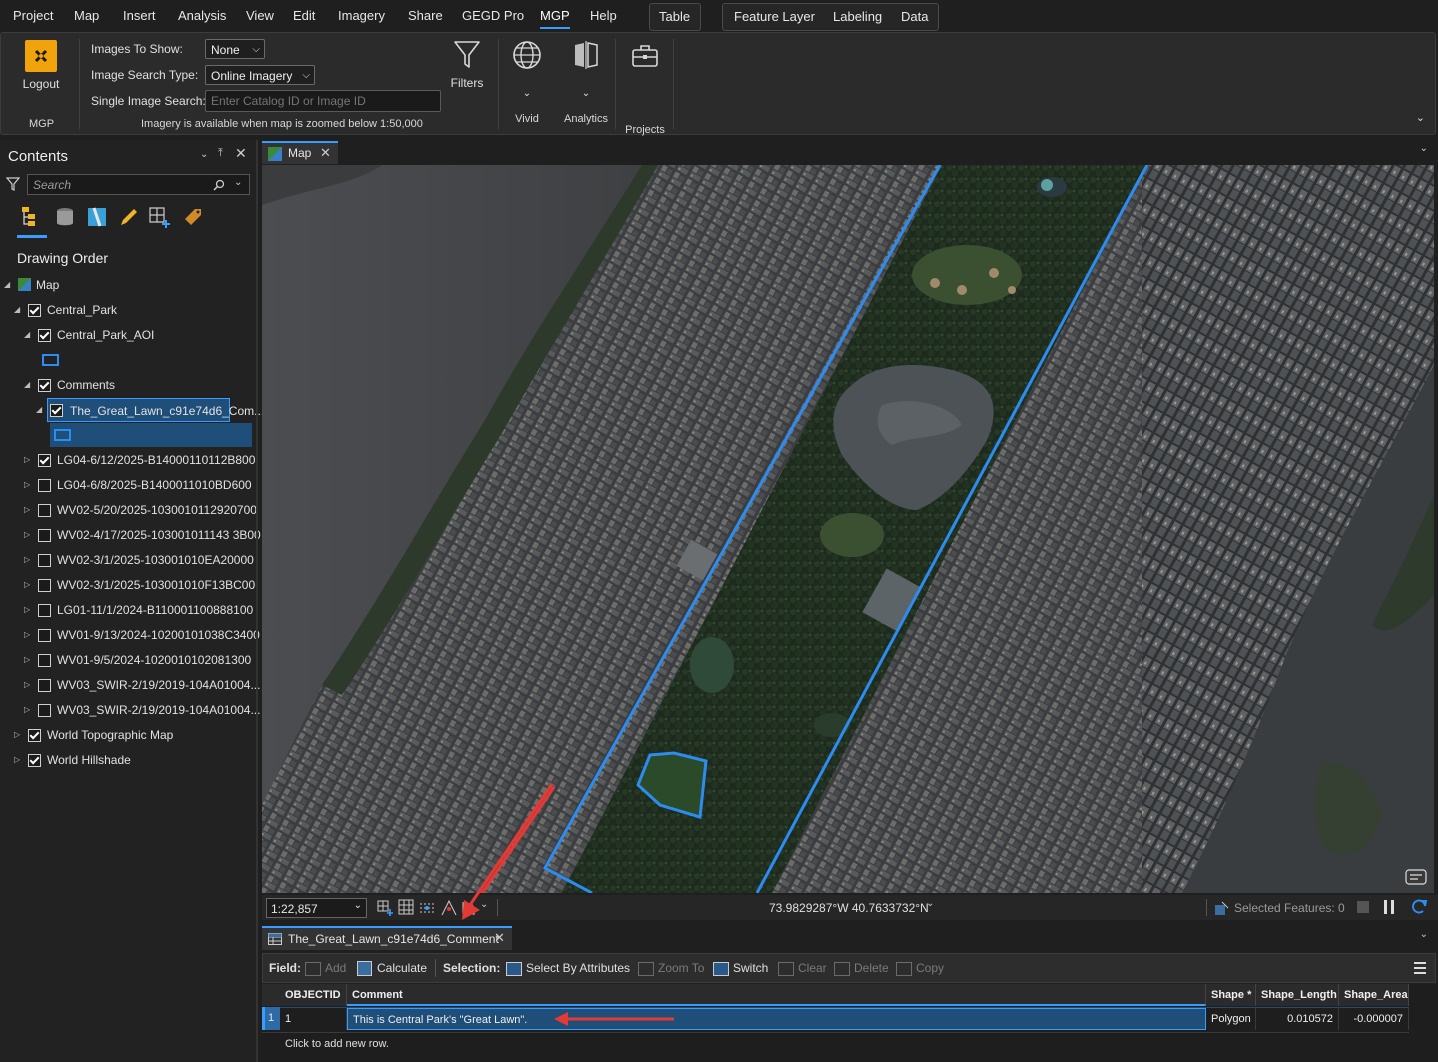 The image size is (1438, 1062). Describe the element at coordinates (220, 153) in the screenshot. I see `pin-icon: ⤒` at that location.